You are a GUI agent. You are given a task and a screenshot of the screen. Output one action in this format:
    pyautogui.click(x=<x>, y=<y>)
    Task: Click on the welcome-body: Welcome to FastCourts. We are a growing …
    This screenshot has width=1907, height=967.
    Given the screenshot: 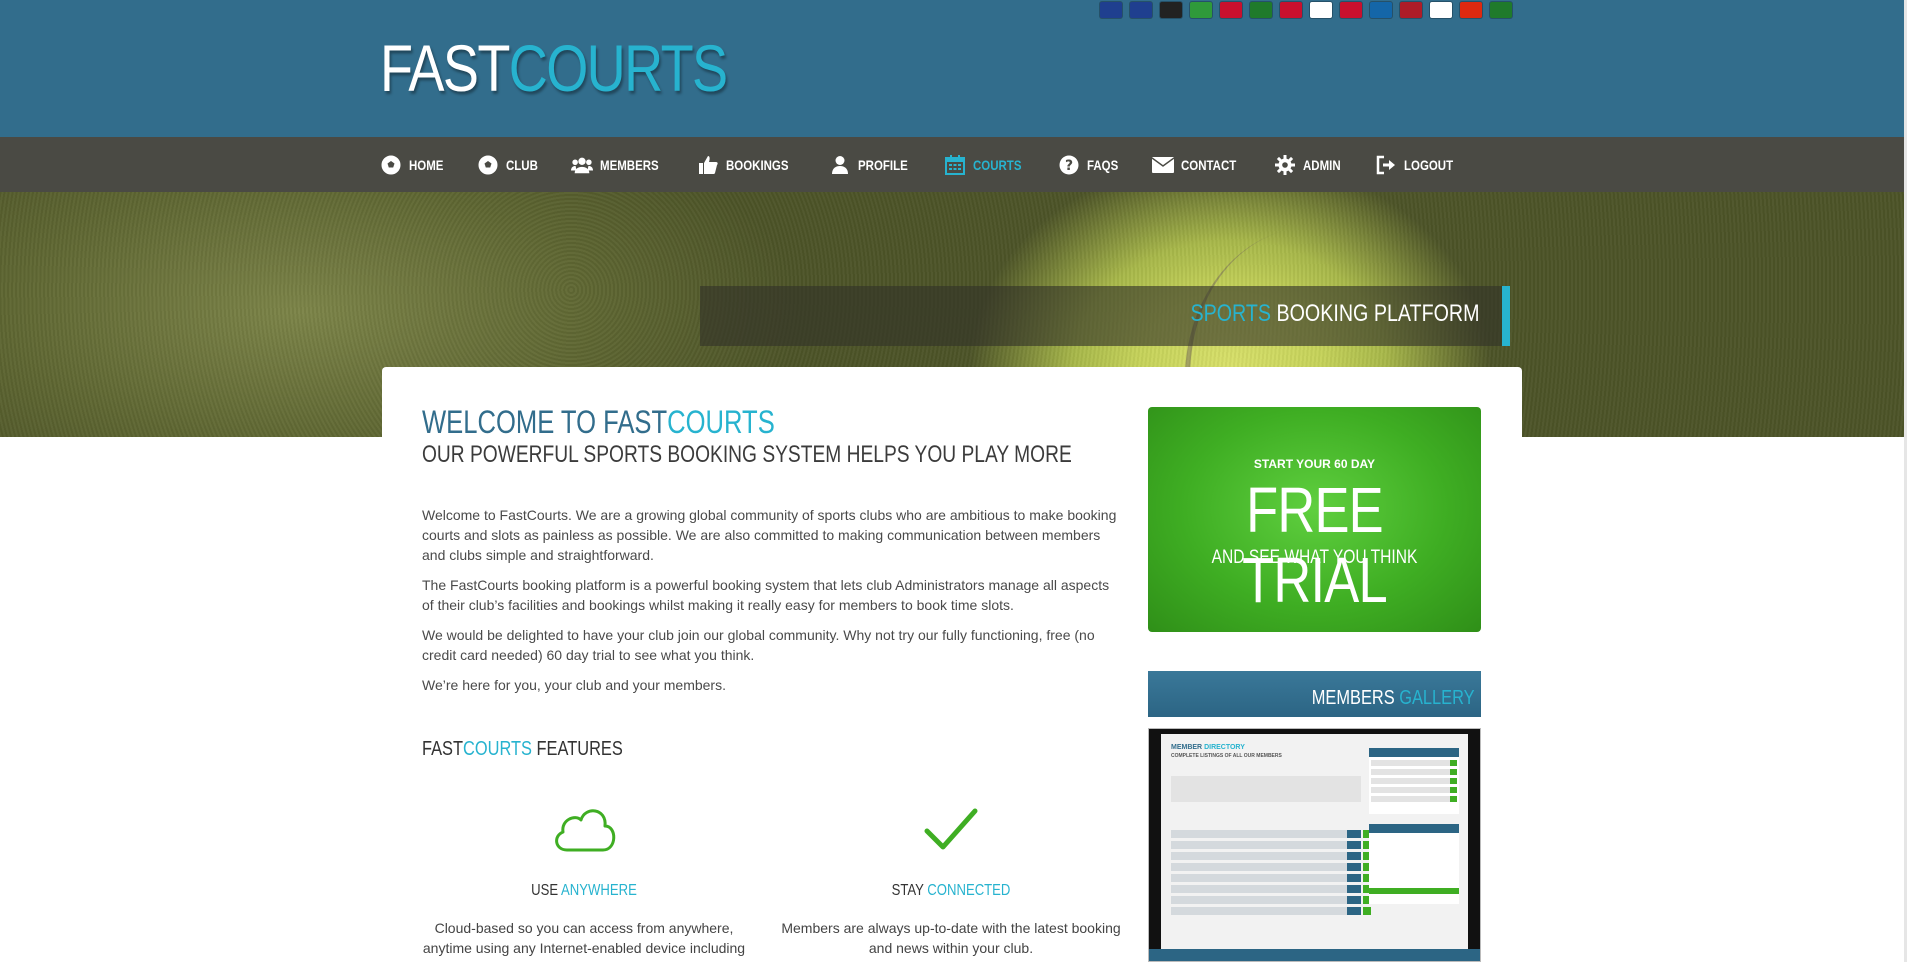 What is the action you would take?
    pyautogui.click(x=772, y=605)
    